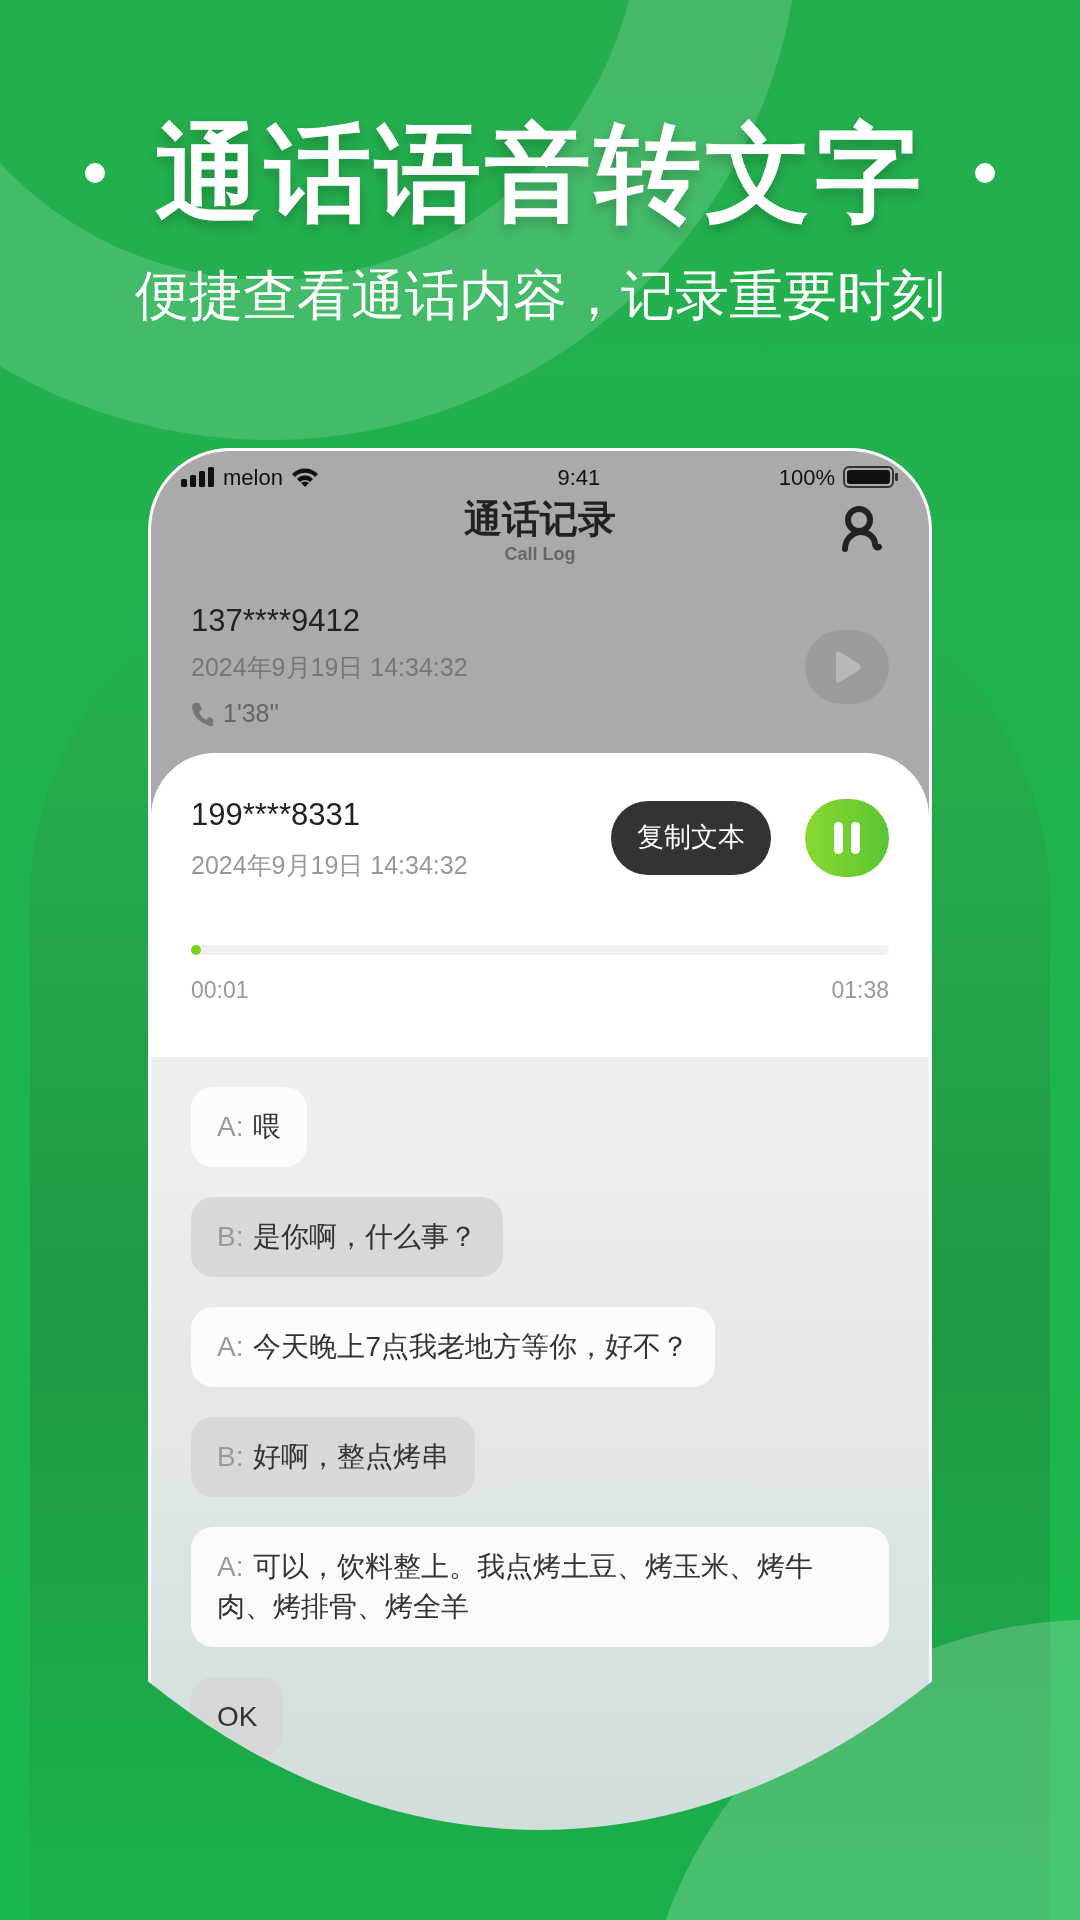 The width and height of the screenshot is (1080, 1920). I want to click on call-duration: 1'38'', so click(251, 713).